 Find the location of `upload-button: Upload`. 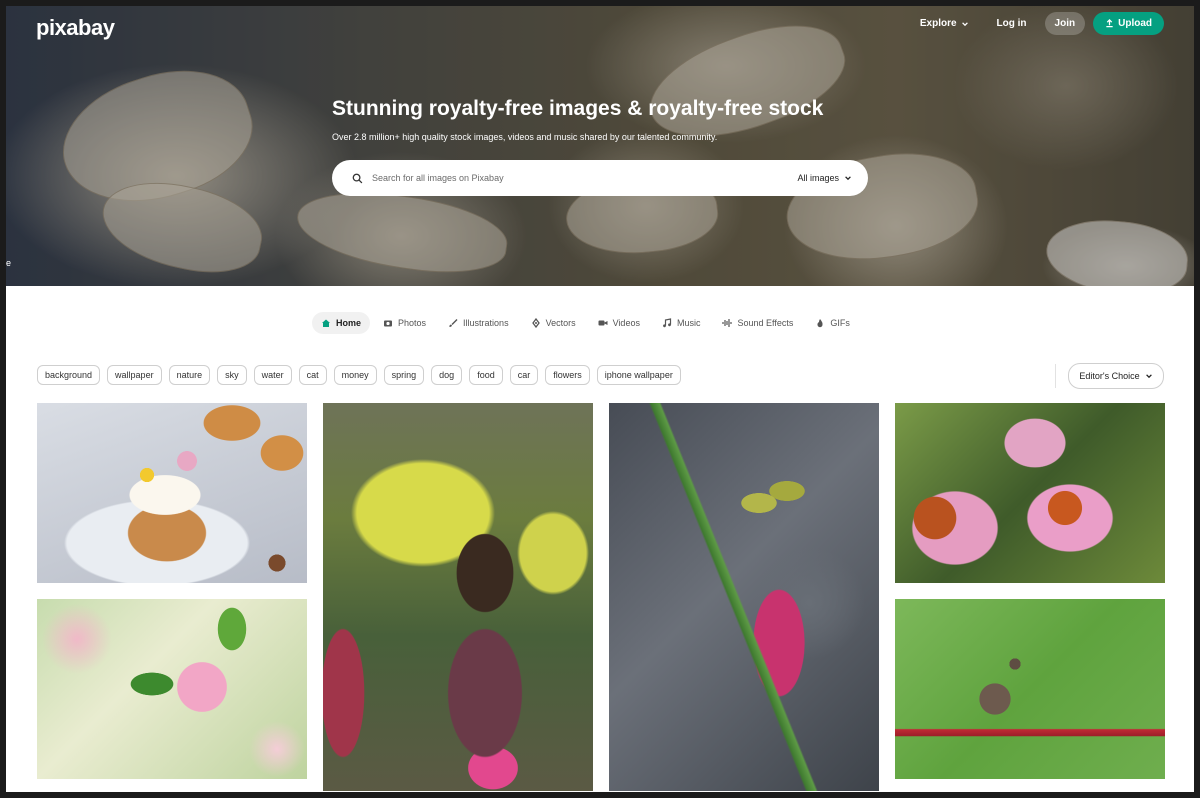

upload-button: Upload is located at coordinates (1128, 23).